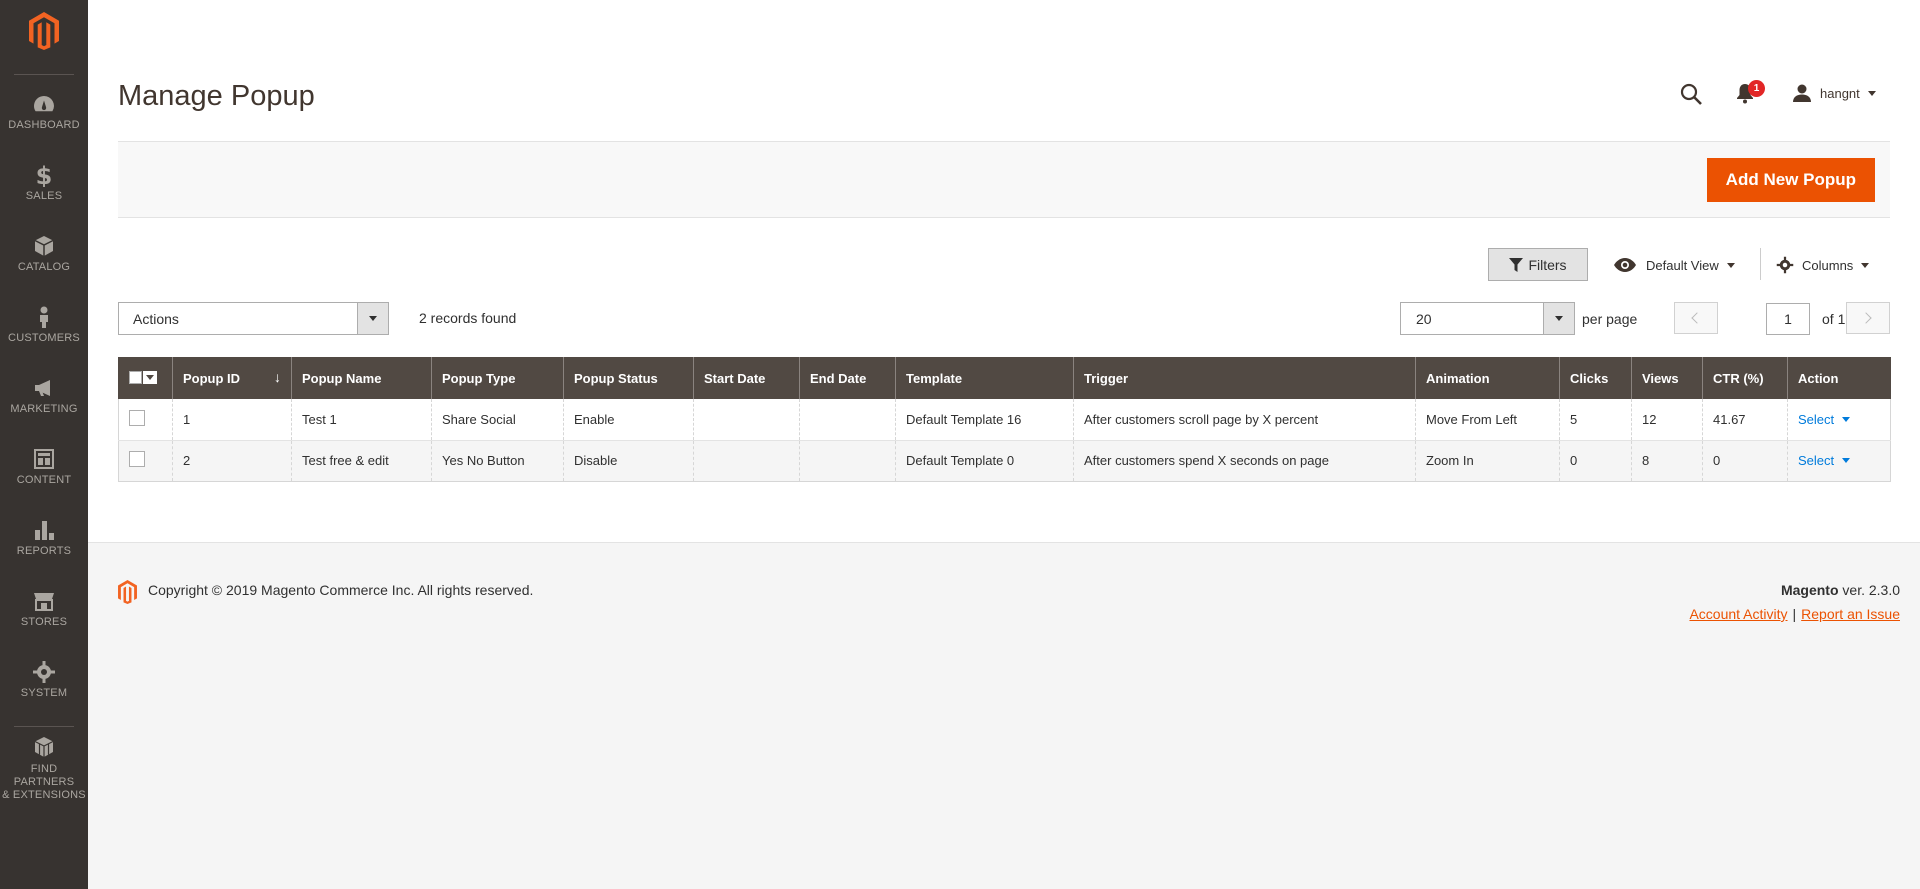 Image resolution: width=1920 pixels, height=889 pixels. I want to click on cell-clicks: 0, so click(1595, 461).